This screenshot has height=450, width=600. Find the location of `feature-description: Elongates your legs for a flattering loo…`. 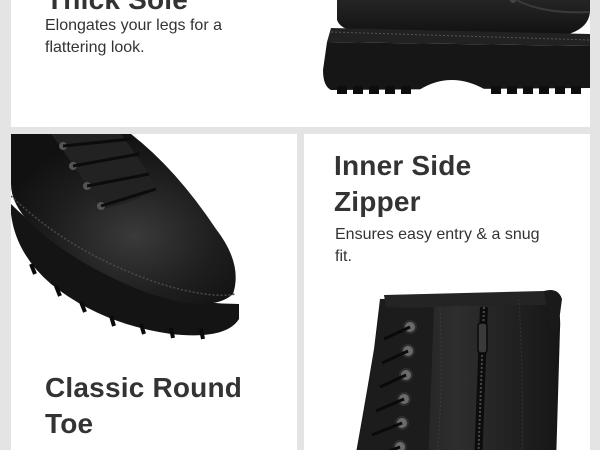

feature-description: Elongates your legs for a flattering loo… is located at coordinates (133, 36).